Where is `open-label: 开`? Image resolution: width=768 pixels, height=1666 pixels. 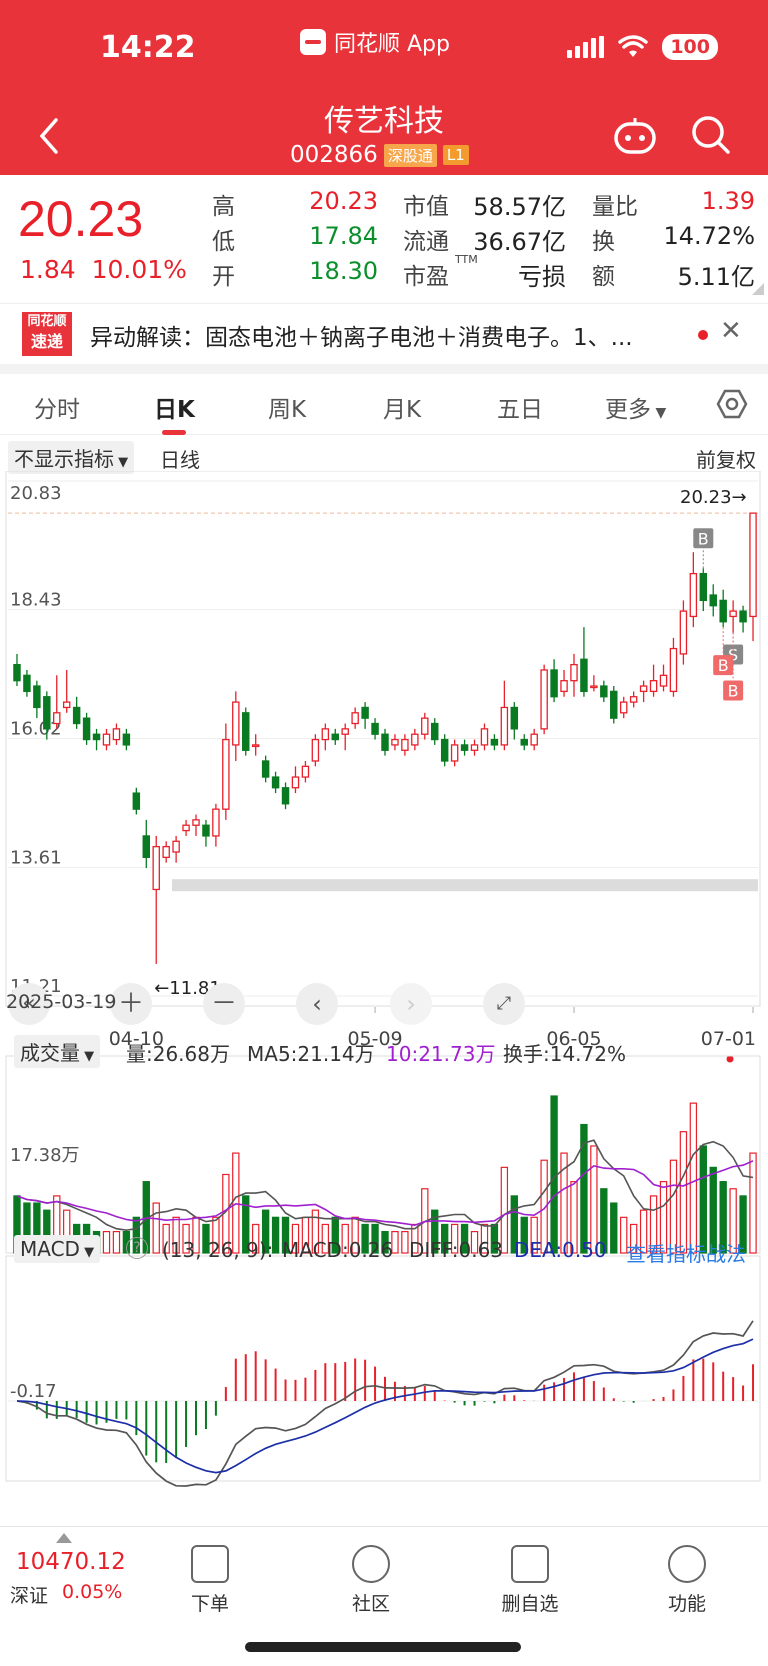 open-label: 开 is located at coordinates (223, 277).